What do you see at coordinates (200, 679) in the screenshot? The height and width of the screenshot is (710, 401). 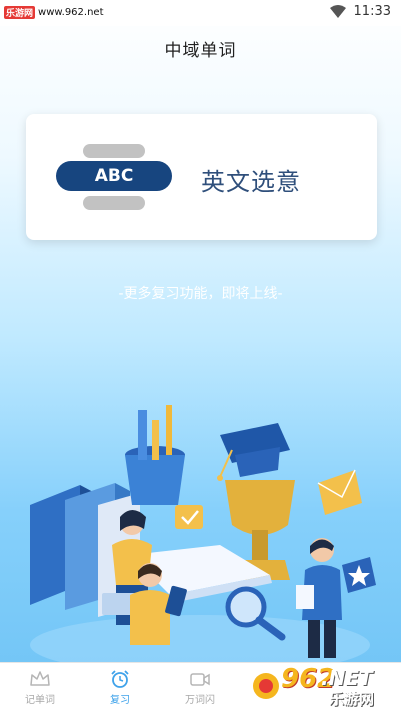 I see `video-icon` at bounding box center [200, 679].